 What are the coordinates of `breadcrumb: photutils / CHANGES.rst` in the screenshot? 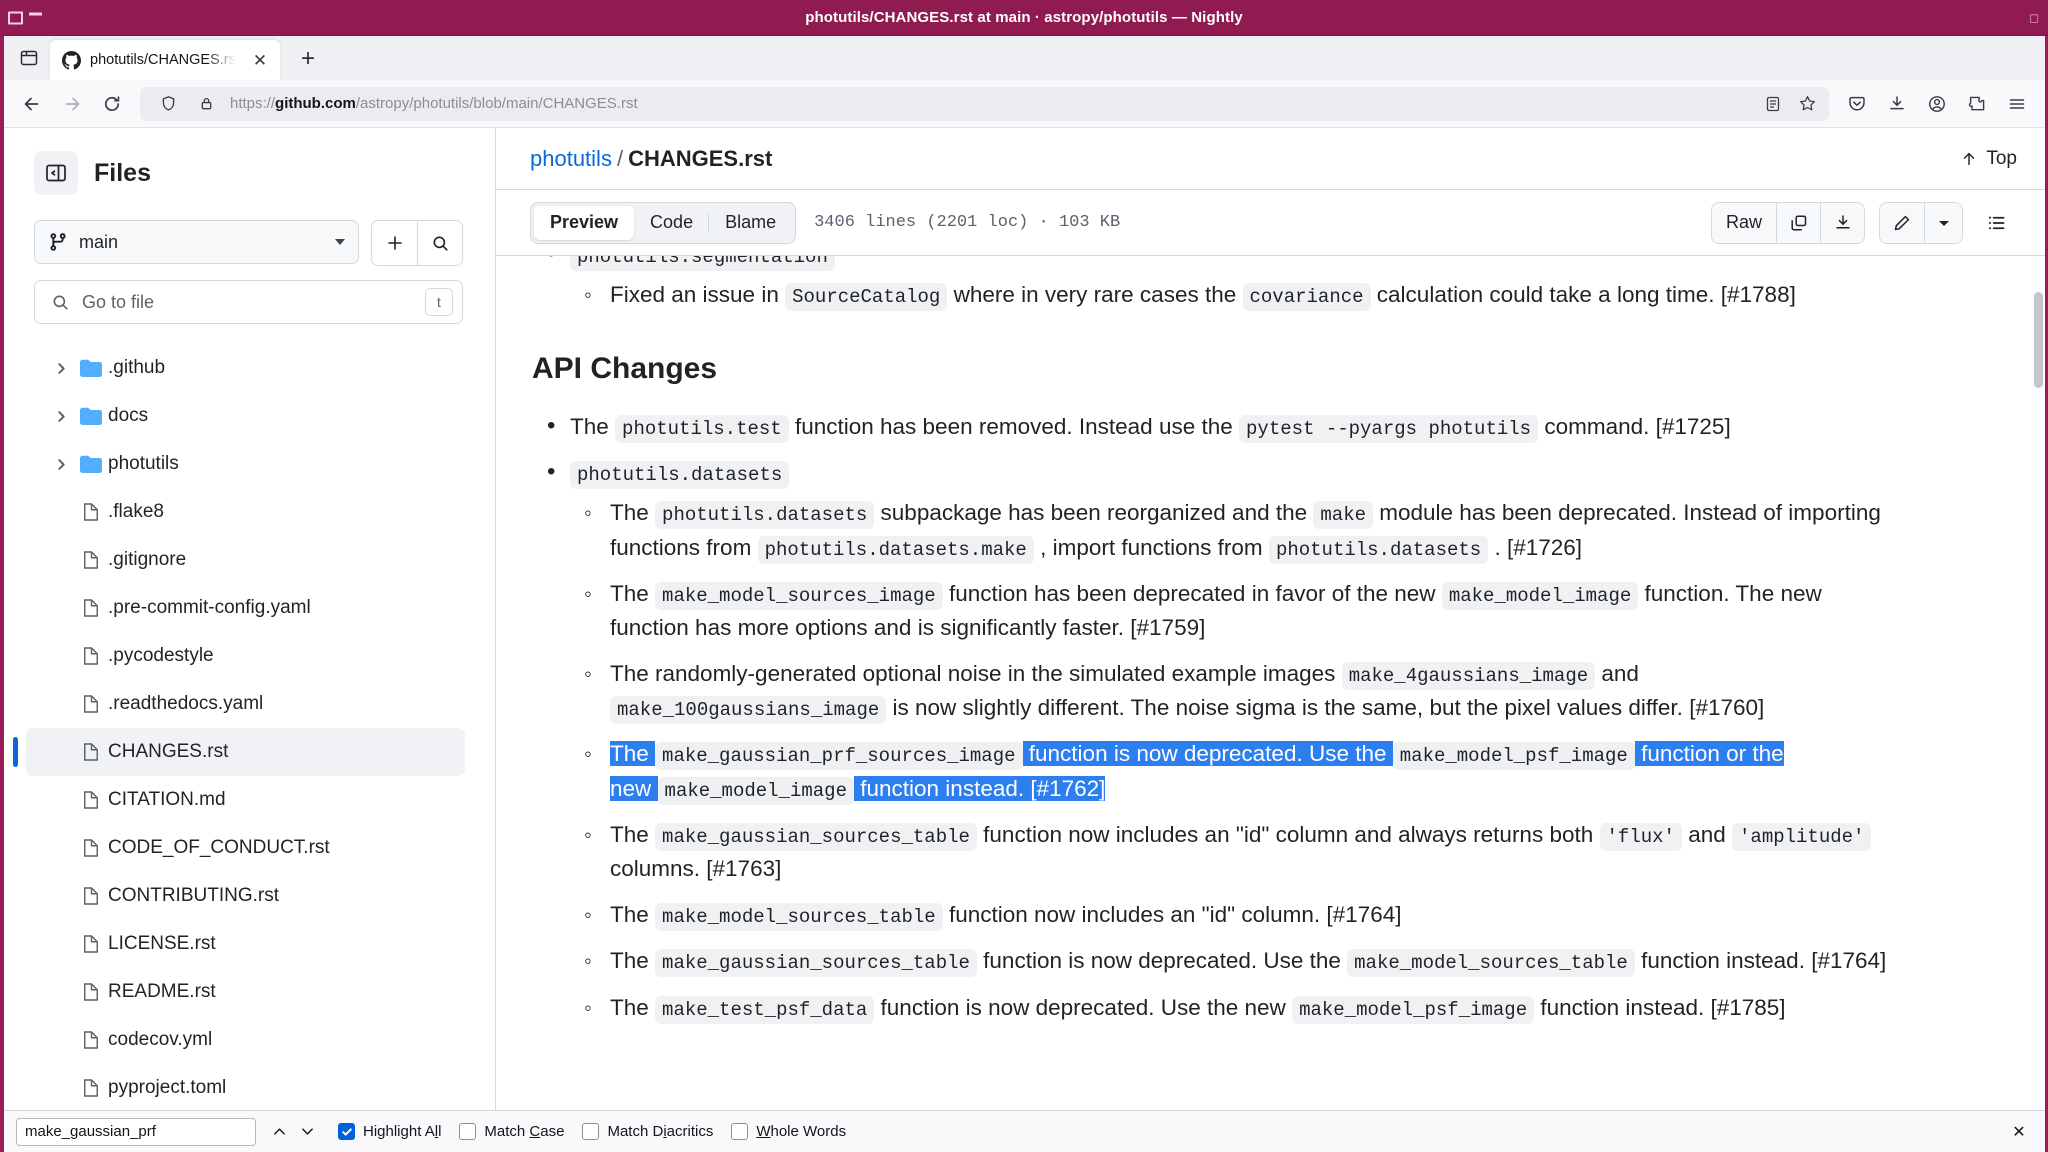 It's located at (651, 159).